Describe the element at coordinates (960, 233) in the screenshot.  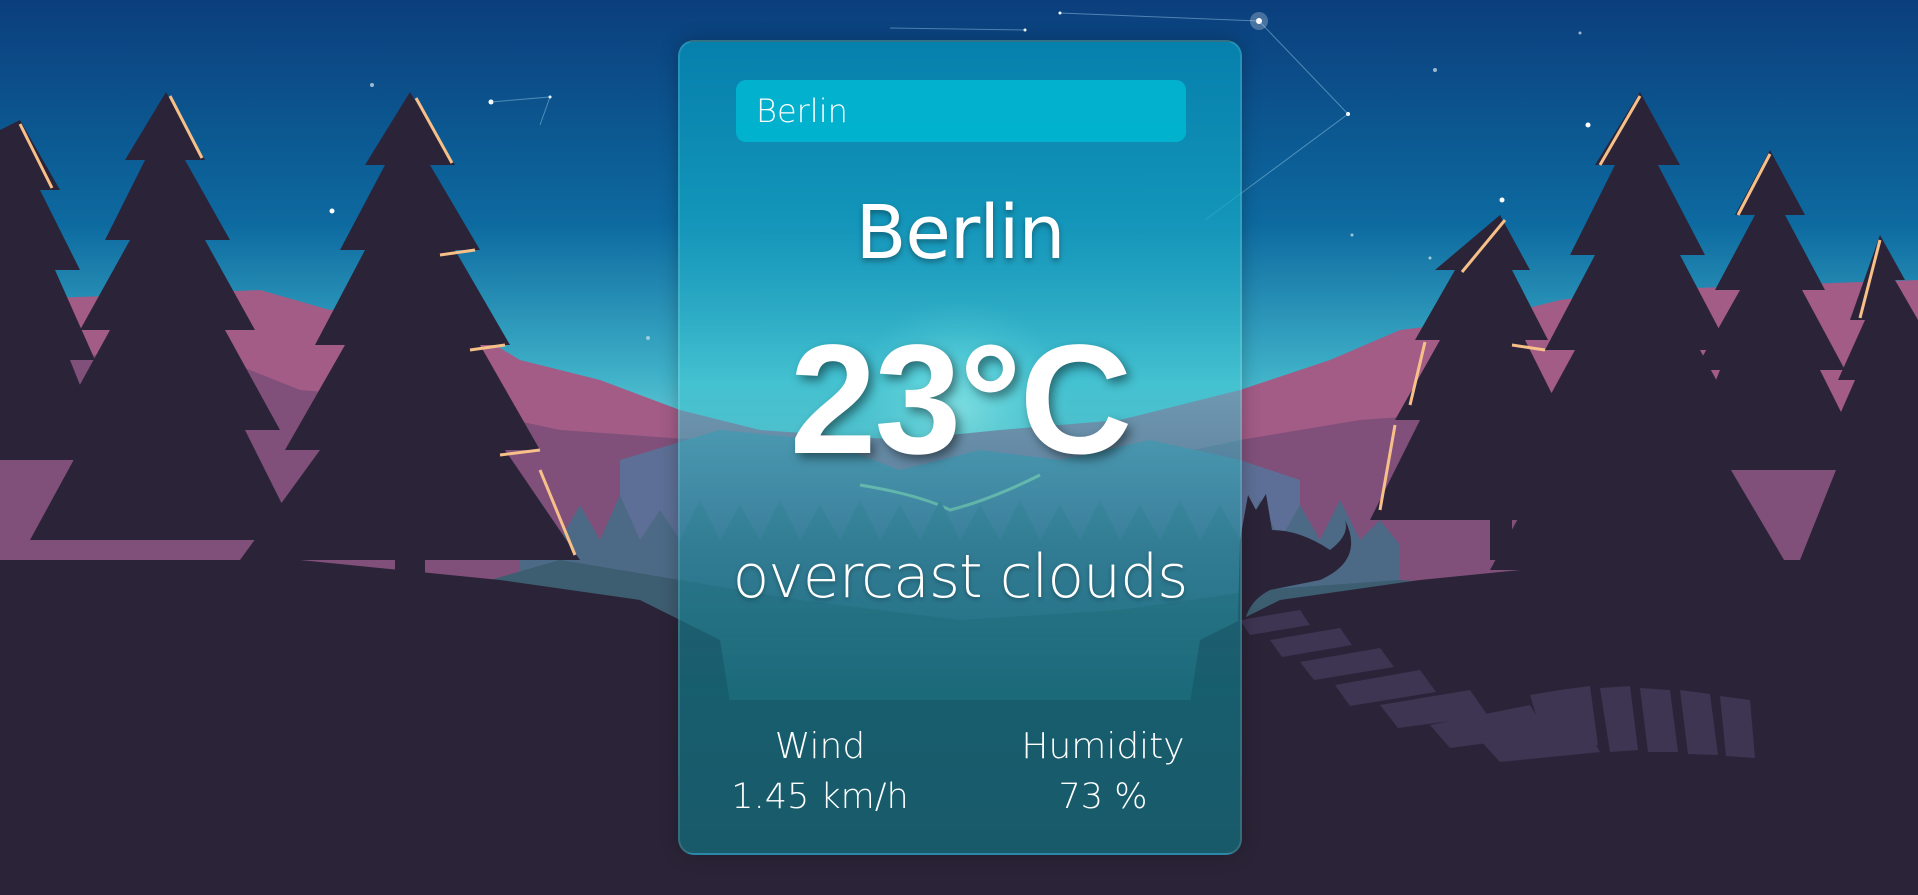
I see `city-name: Berlin` at that location.